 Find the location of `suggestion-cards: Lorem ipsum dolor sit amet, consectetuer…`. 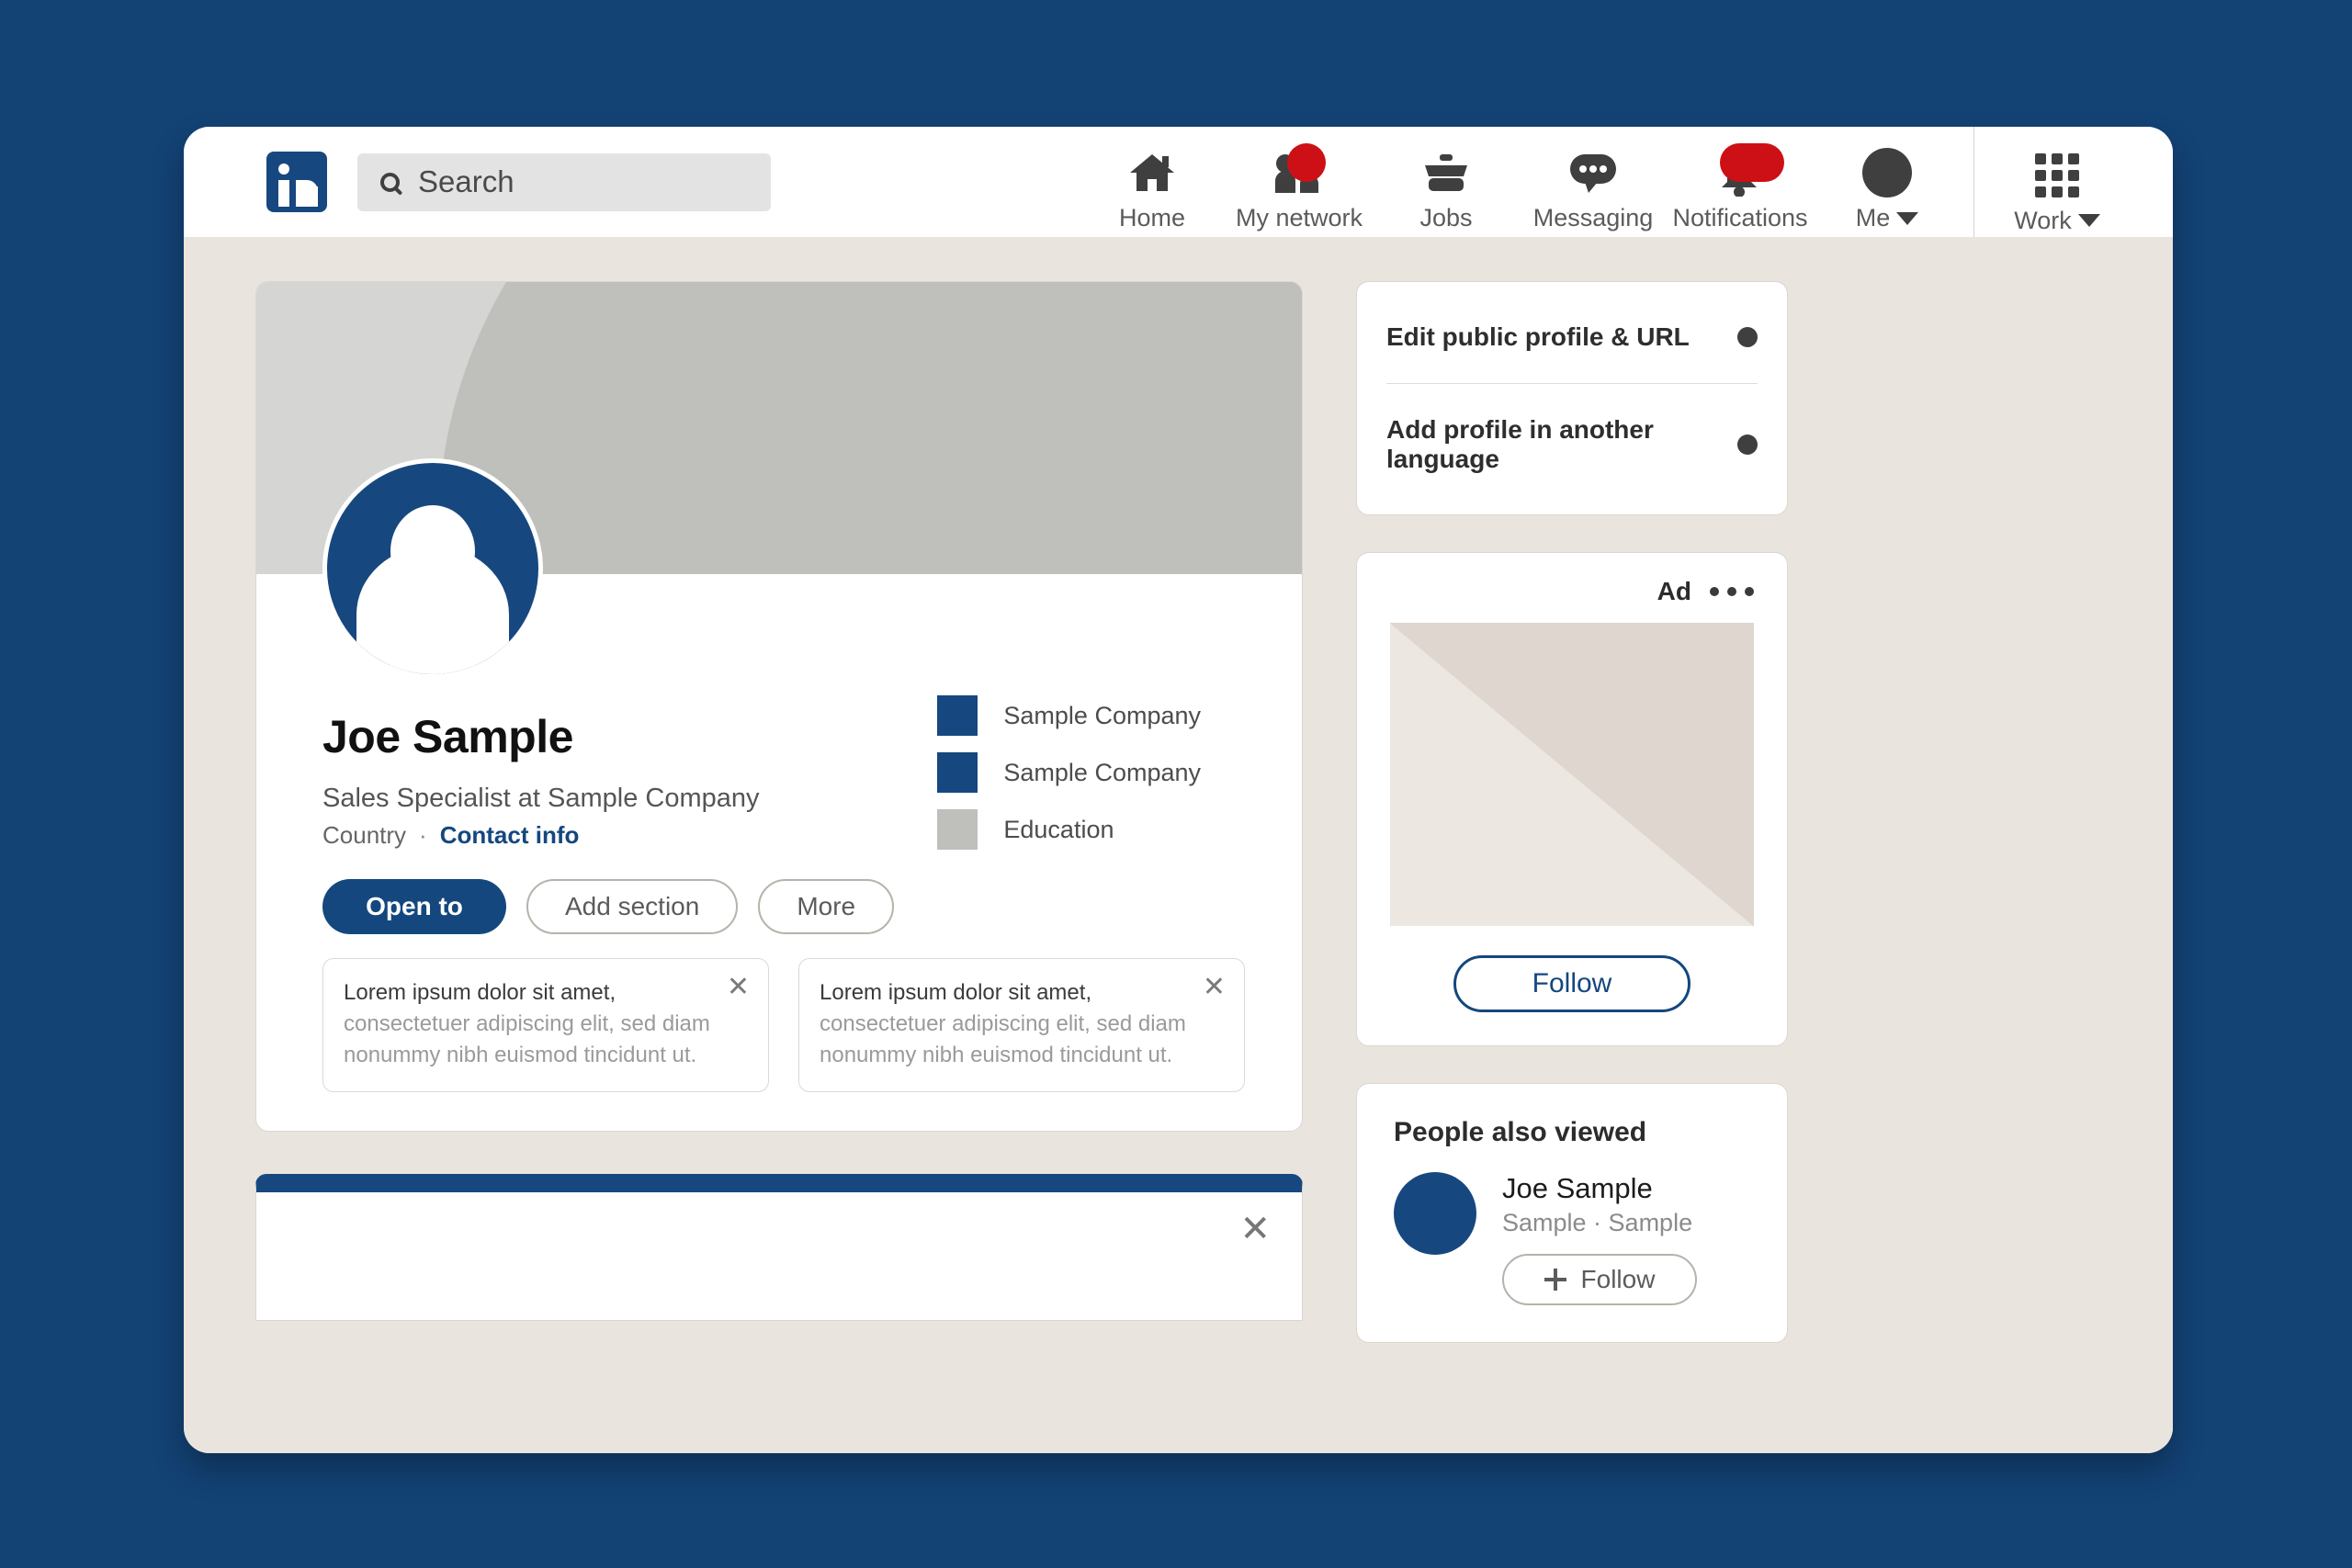

suggestion-cards: Lorem ipsum dolor sit amet, consectetuer… is located at coordinates (783, 1025).